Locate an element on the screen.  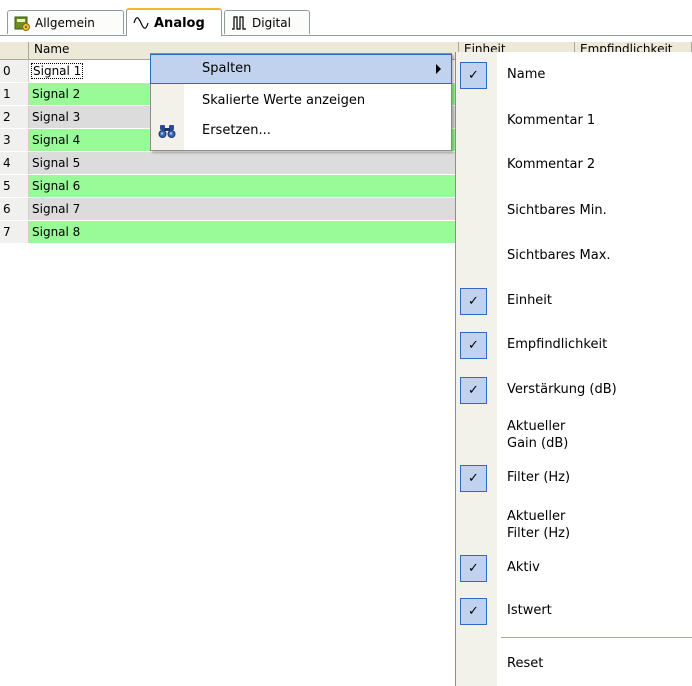
signal-name: Signal 3 is located at coordinates (56, 117).